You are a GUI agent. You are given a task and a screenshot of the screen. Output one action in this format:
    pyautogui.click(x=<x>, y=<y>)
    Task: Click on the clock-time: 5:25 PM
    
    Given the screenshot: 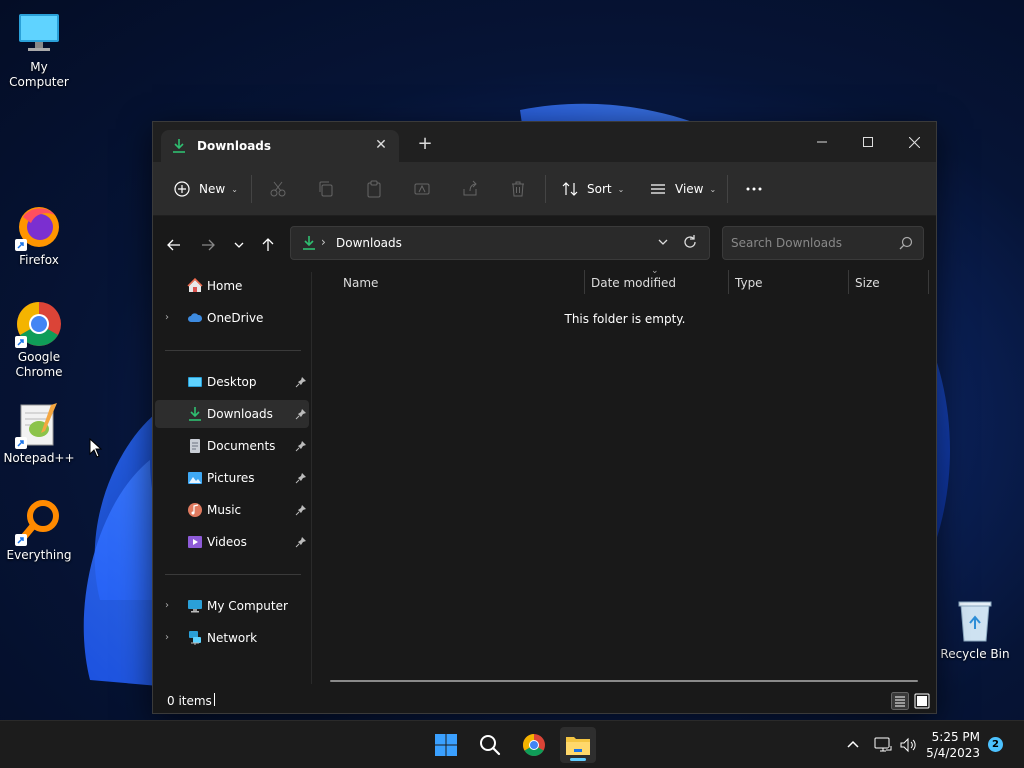 What is the action you would take?
    pyautogui.click(x=955, y=737)
    